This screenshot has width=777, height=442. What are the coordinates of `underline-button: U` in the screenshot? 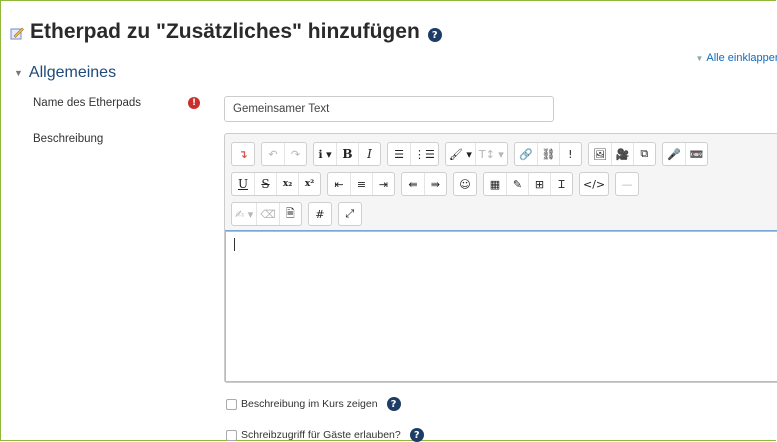 It's located at (243, 184).